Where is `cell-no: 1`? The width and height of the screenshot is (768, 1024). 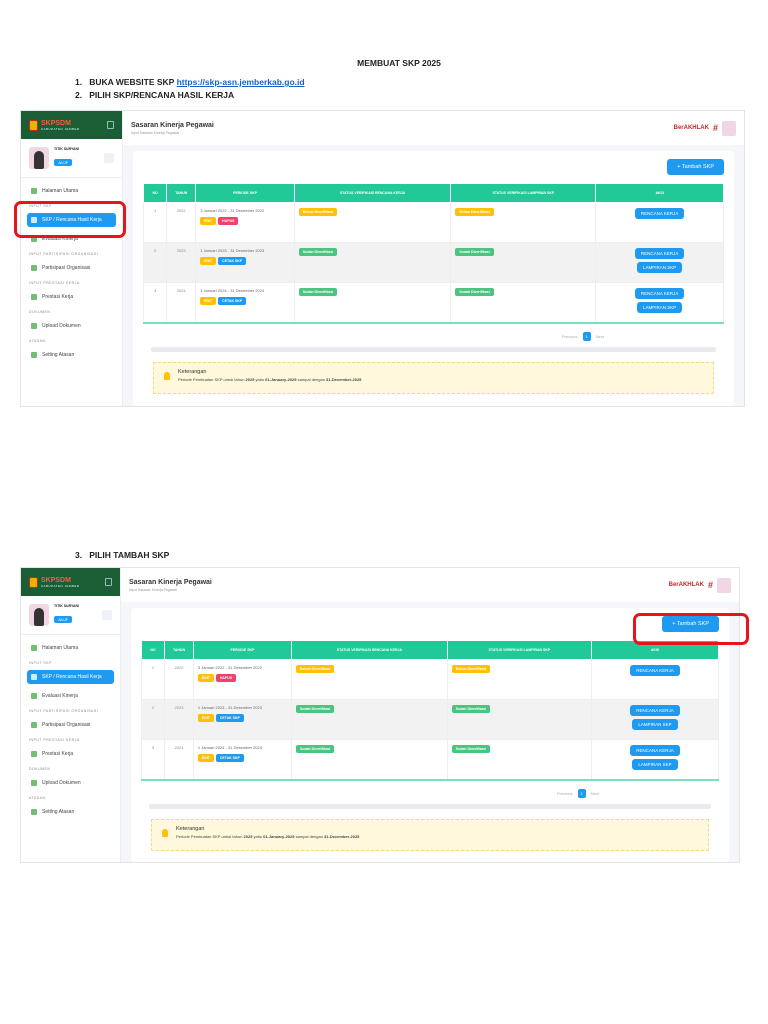 cell-no: 1 is located at coordinates (153, 679).